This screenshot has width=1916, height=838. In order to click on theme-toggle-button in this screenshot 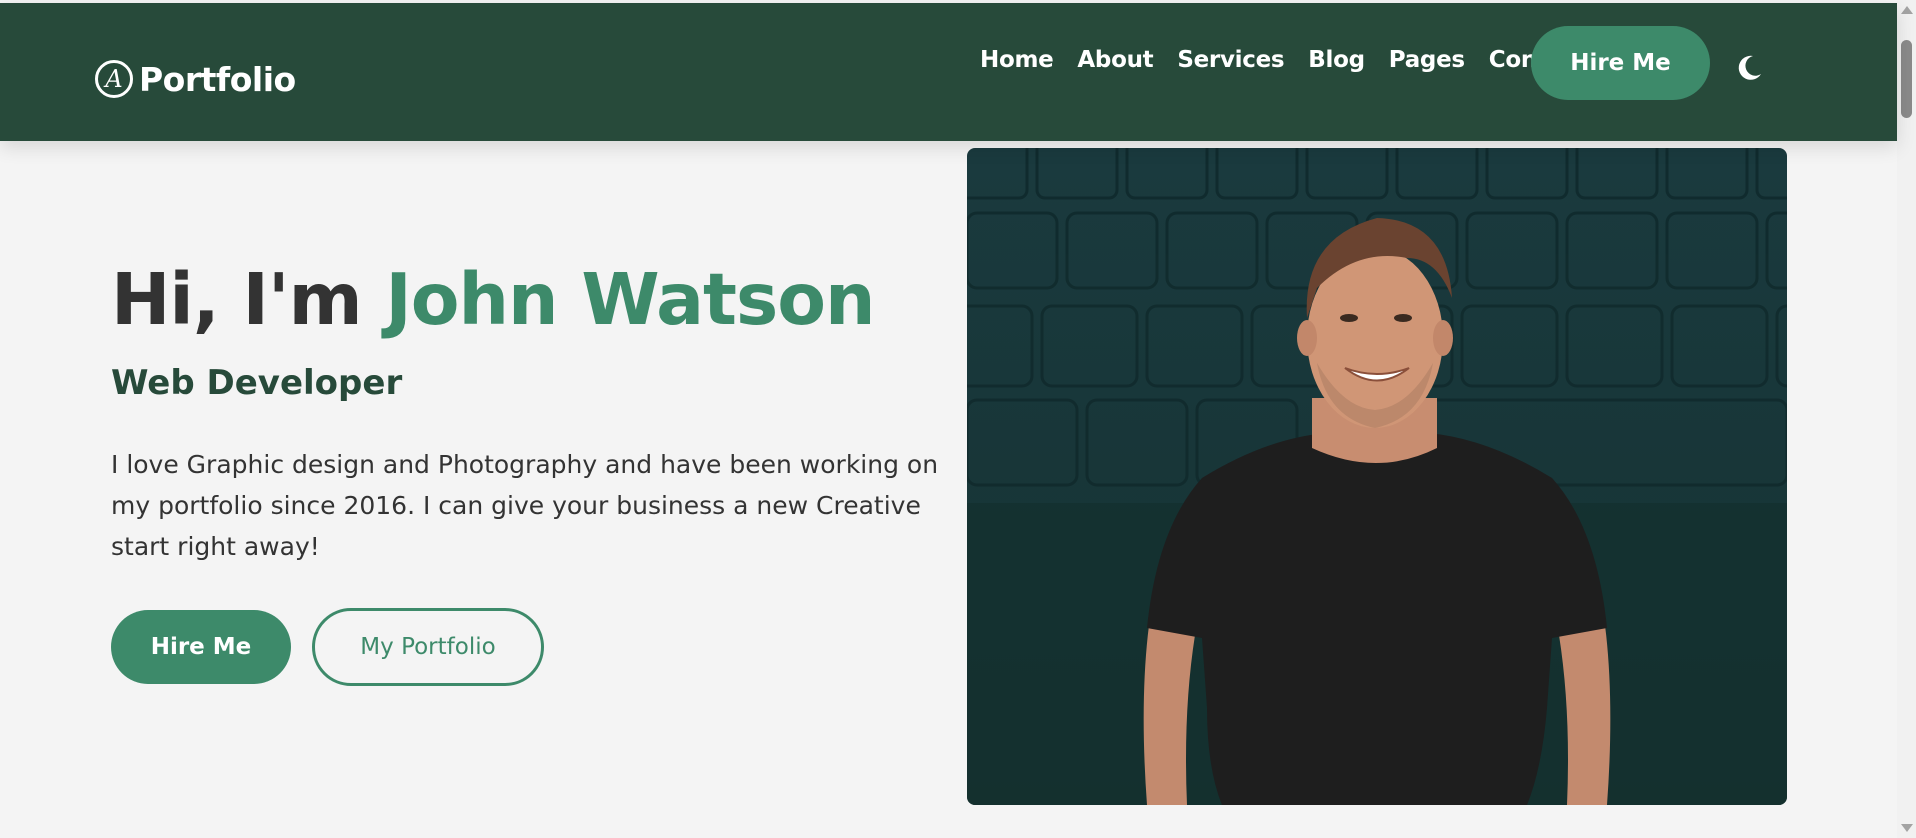, I will do `click(1749, 68)`.